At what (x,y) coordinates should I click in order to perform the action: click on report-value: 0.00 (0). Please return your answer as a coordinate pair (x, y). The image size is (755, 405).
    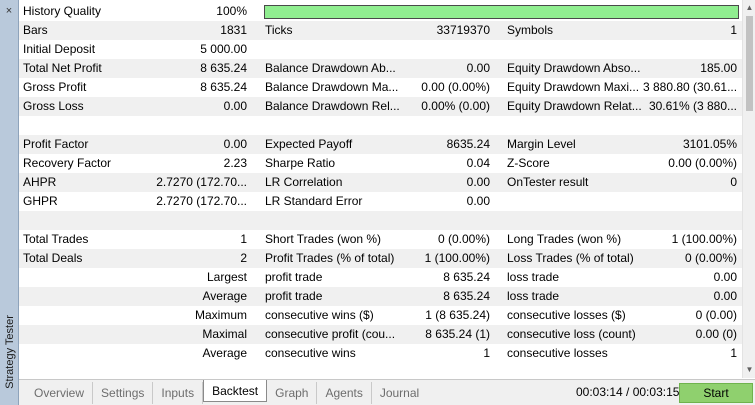
    Looking at the image, I should click on (716, 334).